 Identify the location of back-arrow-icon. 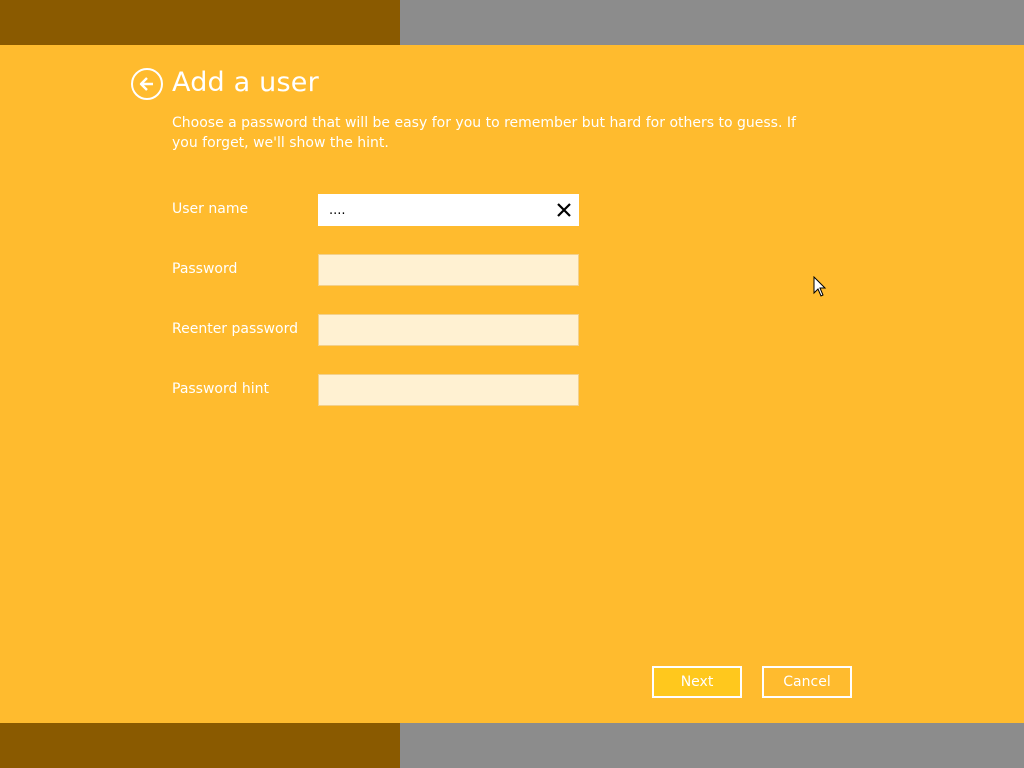
(146, 84).